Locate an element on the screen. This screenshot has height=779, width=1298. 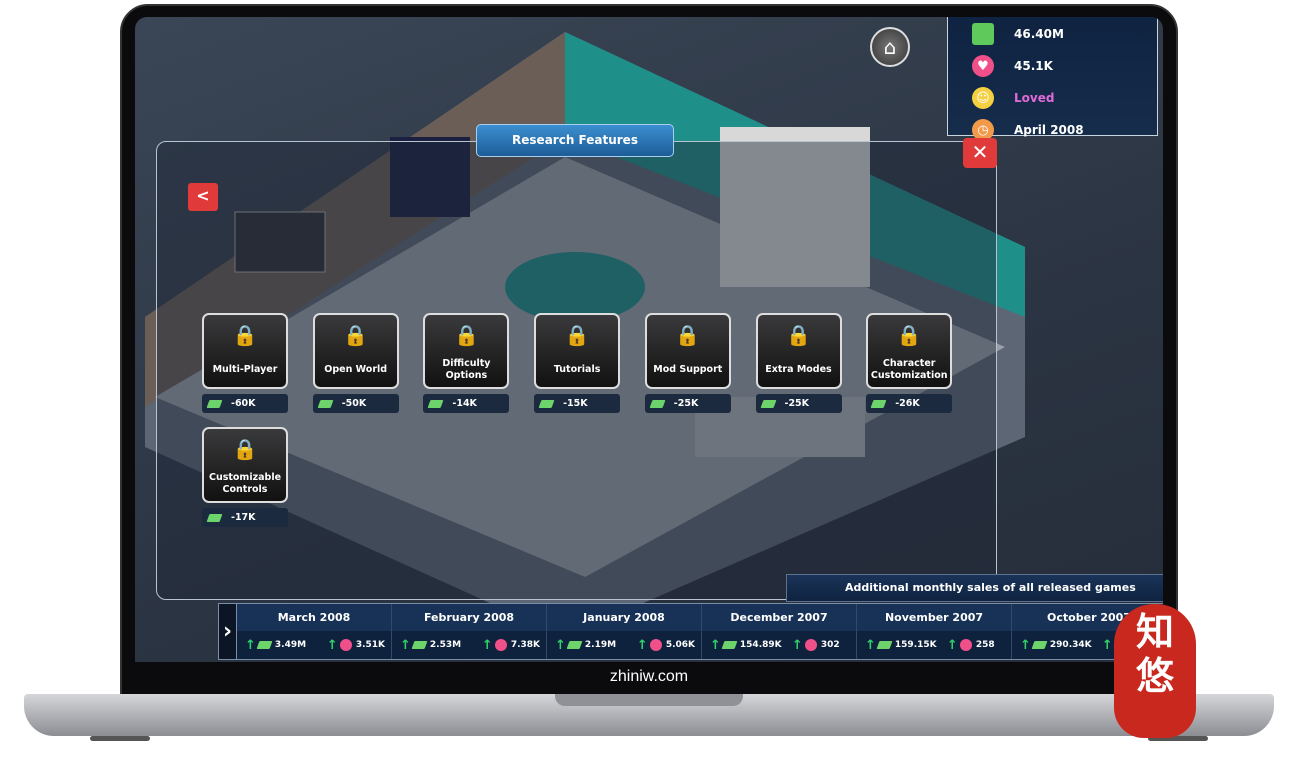
feature-name: Extra Modes is located at coordinates (798, 369).